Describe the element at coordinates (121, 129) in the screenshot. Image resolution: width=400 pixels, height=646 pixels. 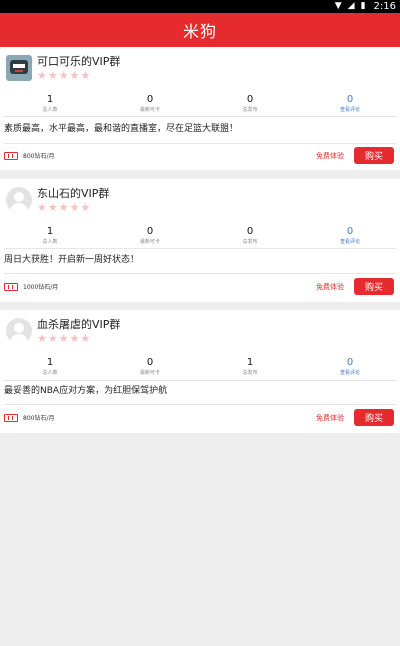
I see `group-description: 素质最高，水平最高，最和谐的直播室，尽在足篮大联盟！` at that location.